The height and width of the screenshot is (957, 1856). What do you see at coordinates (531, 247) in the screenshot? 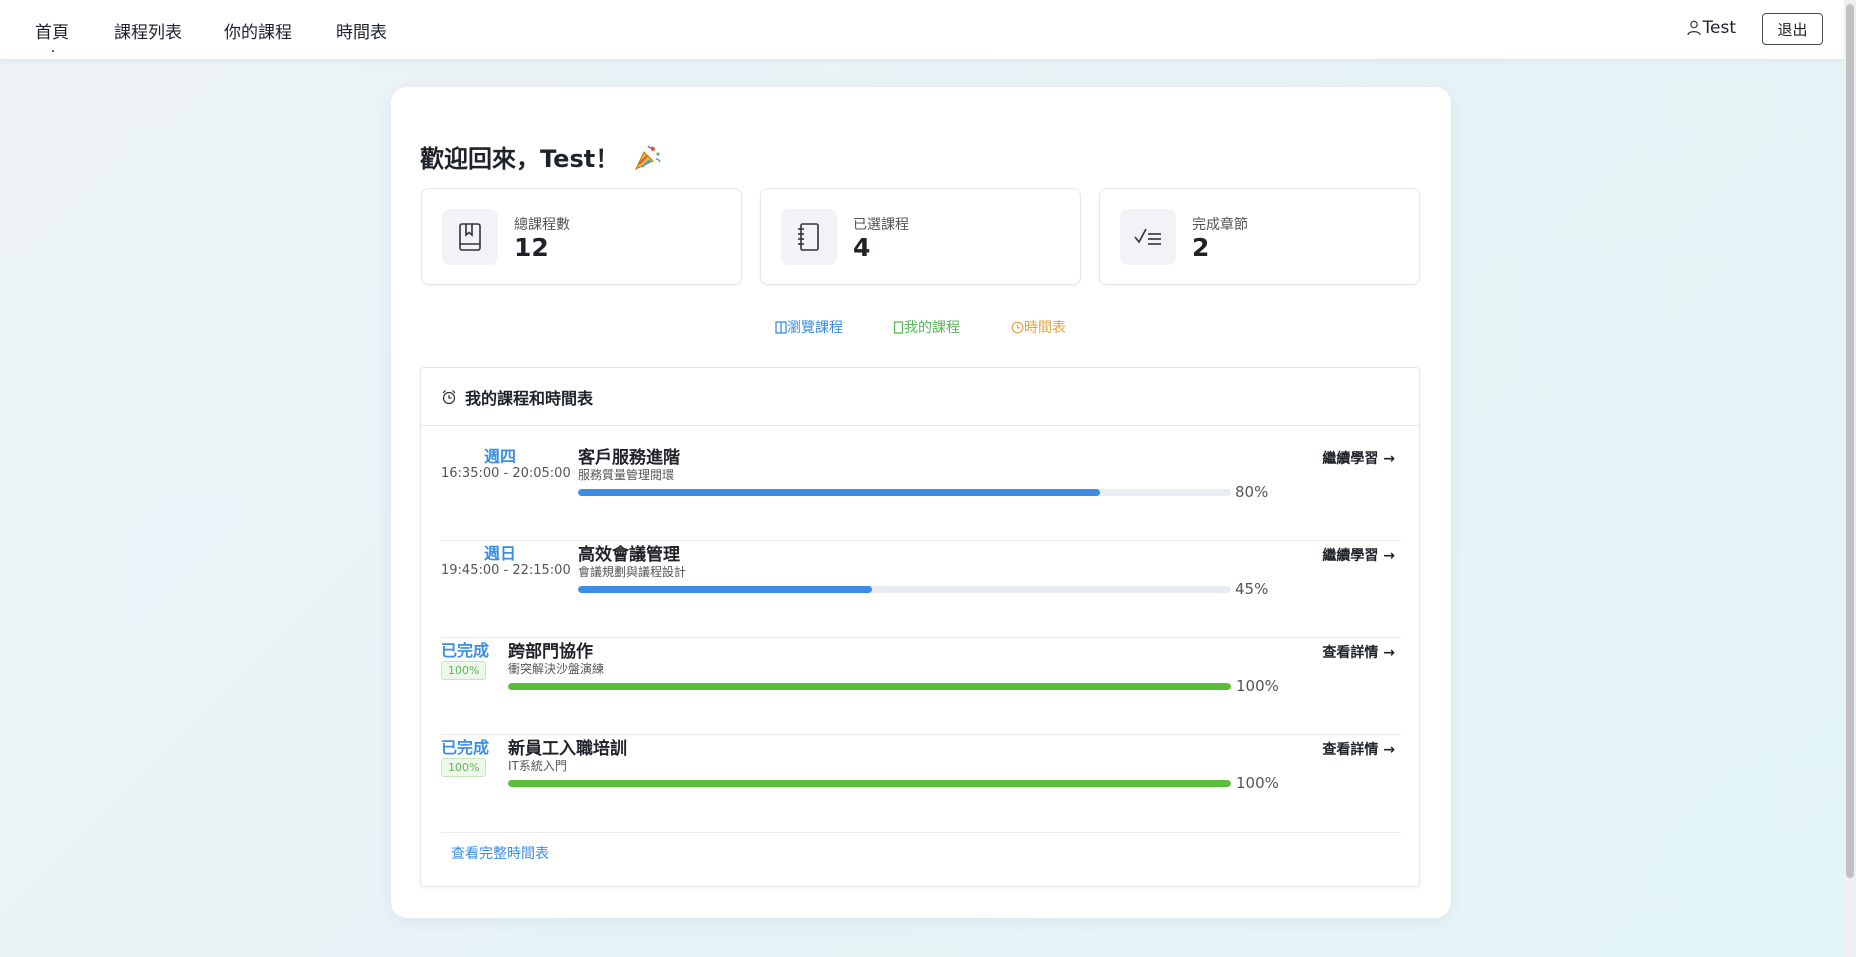
I see `stat-value: 12` at bounding box center [531, 247].